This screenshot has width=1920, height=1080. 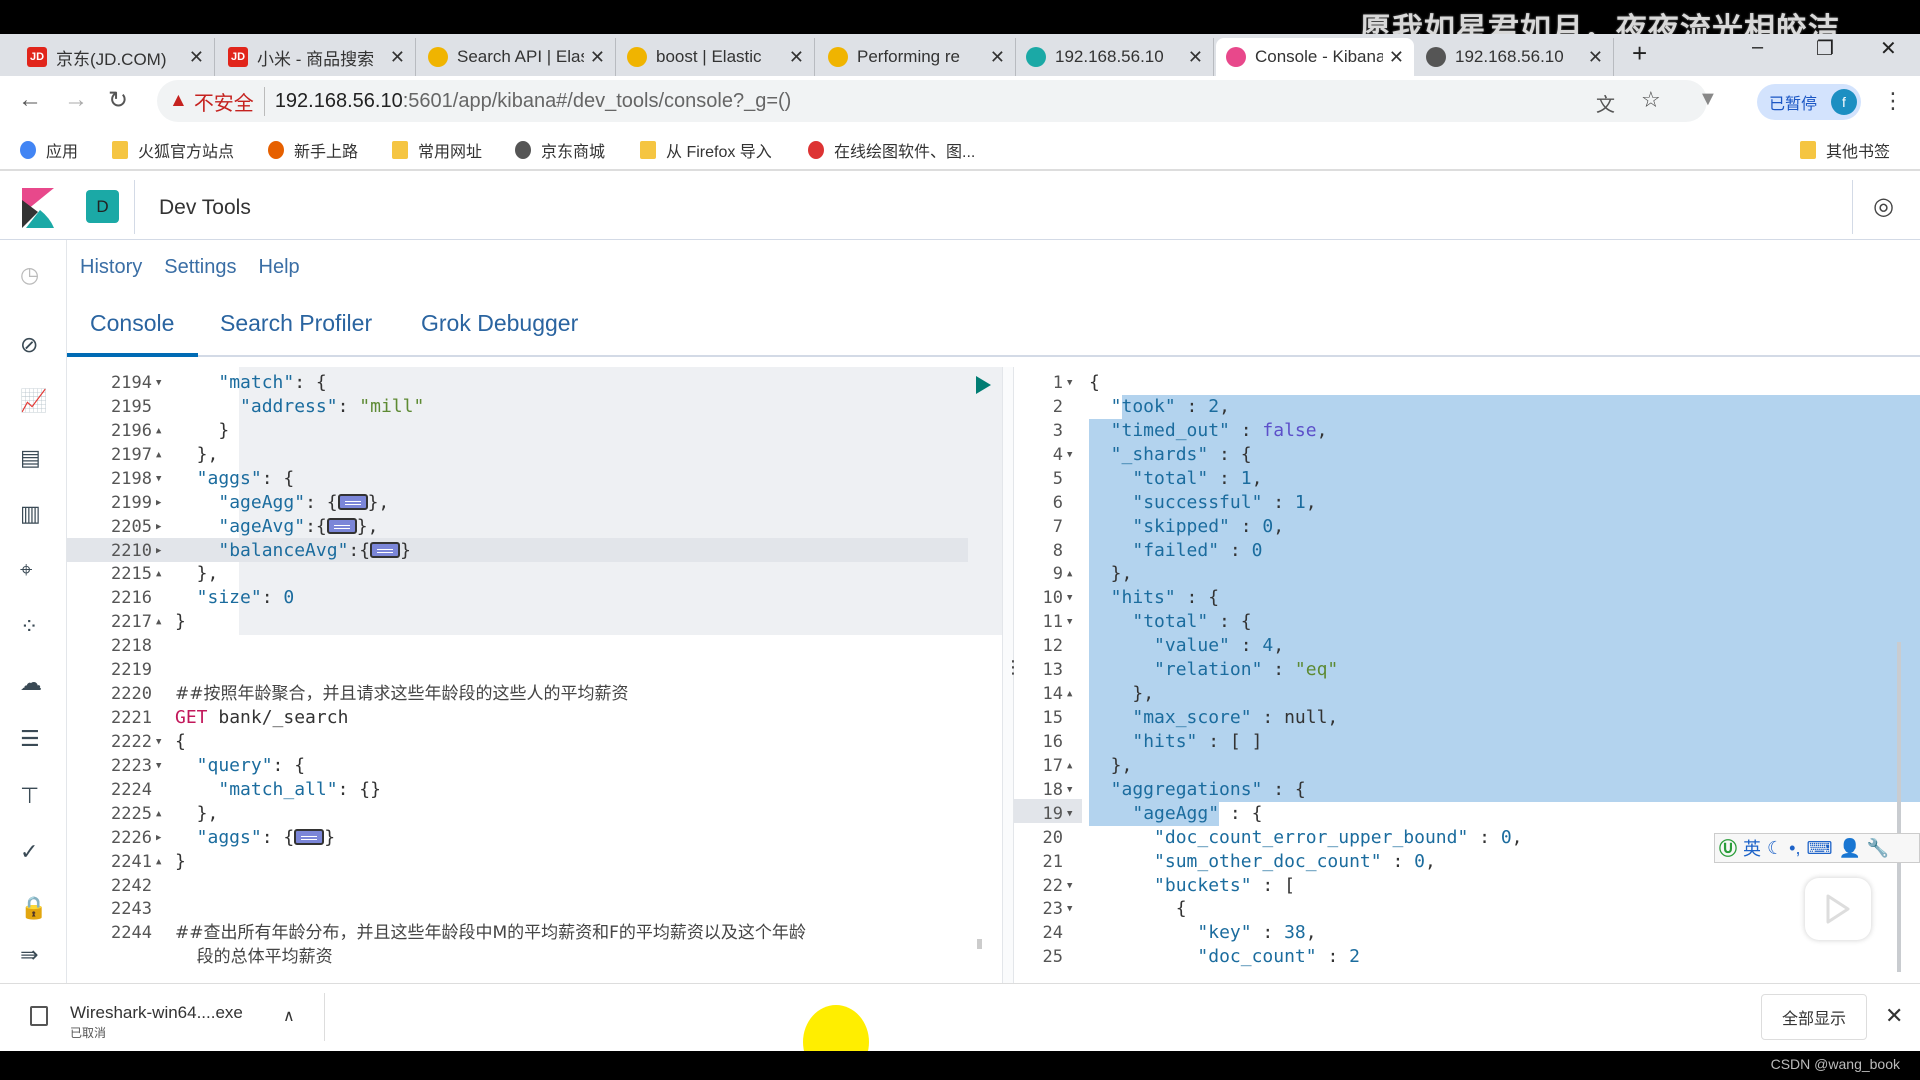 I want to click on chevron-up-icon: ∧, so click(x=289, y=1016).